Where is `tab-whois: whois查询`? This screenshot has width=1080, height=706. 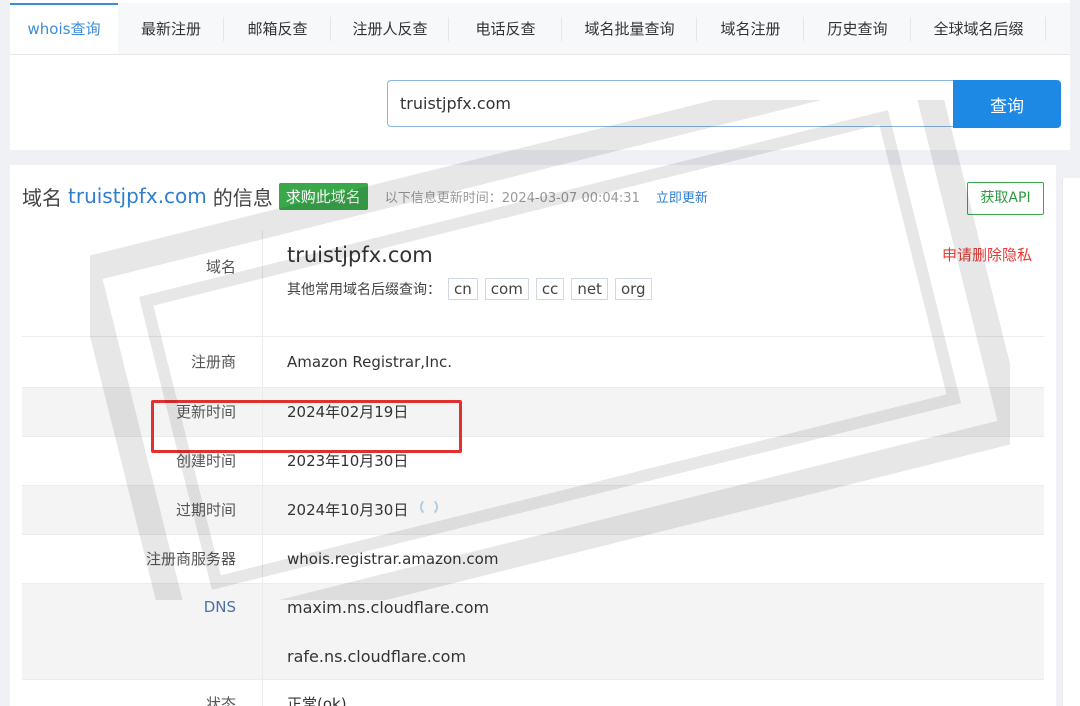
tab-whois: whois查询 is located at coordinates (64, 28).